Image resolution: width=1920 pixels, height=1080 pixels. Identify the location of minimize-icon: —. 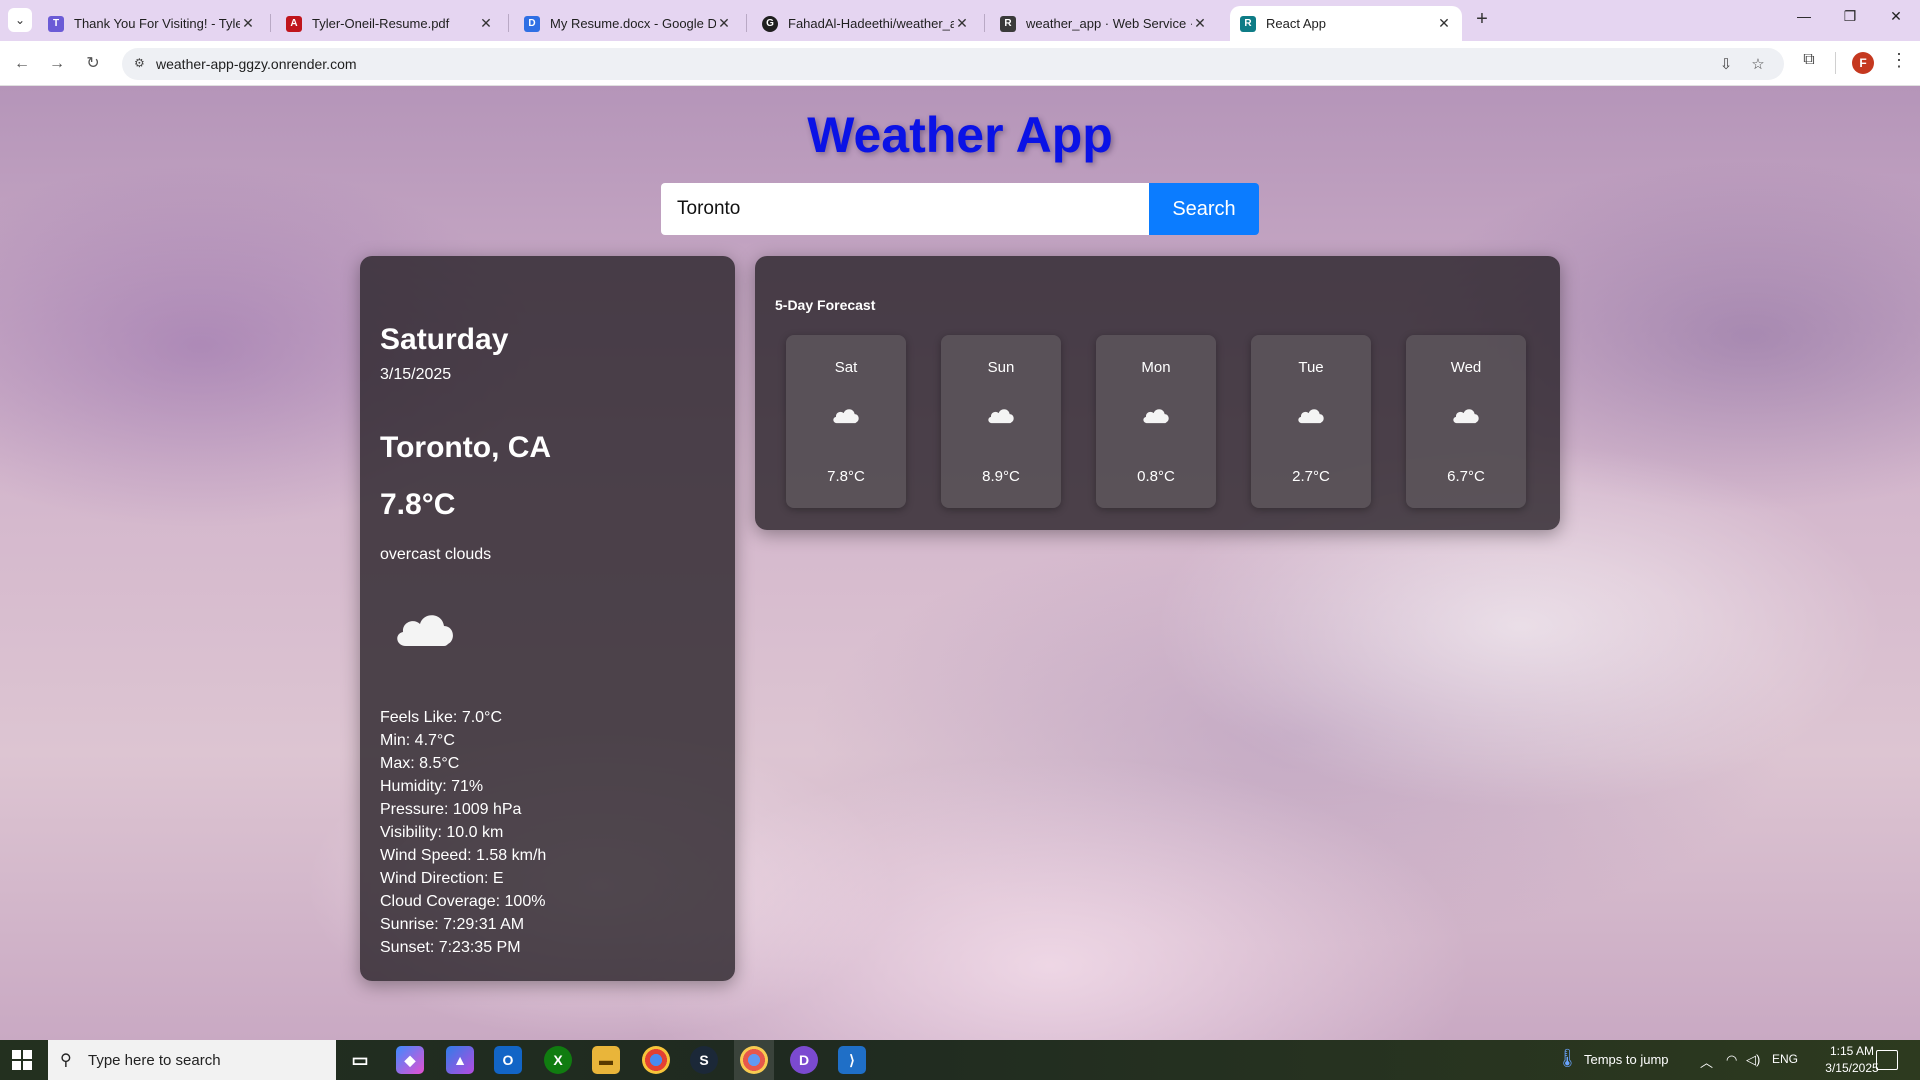
(1804, 20).